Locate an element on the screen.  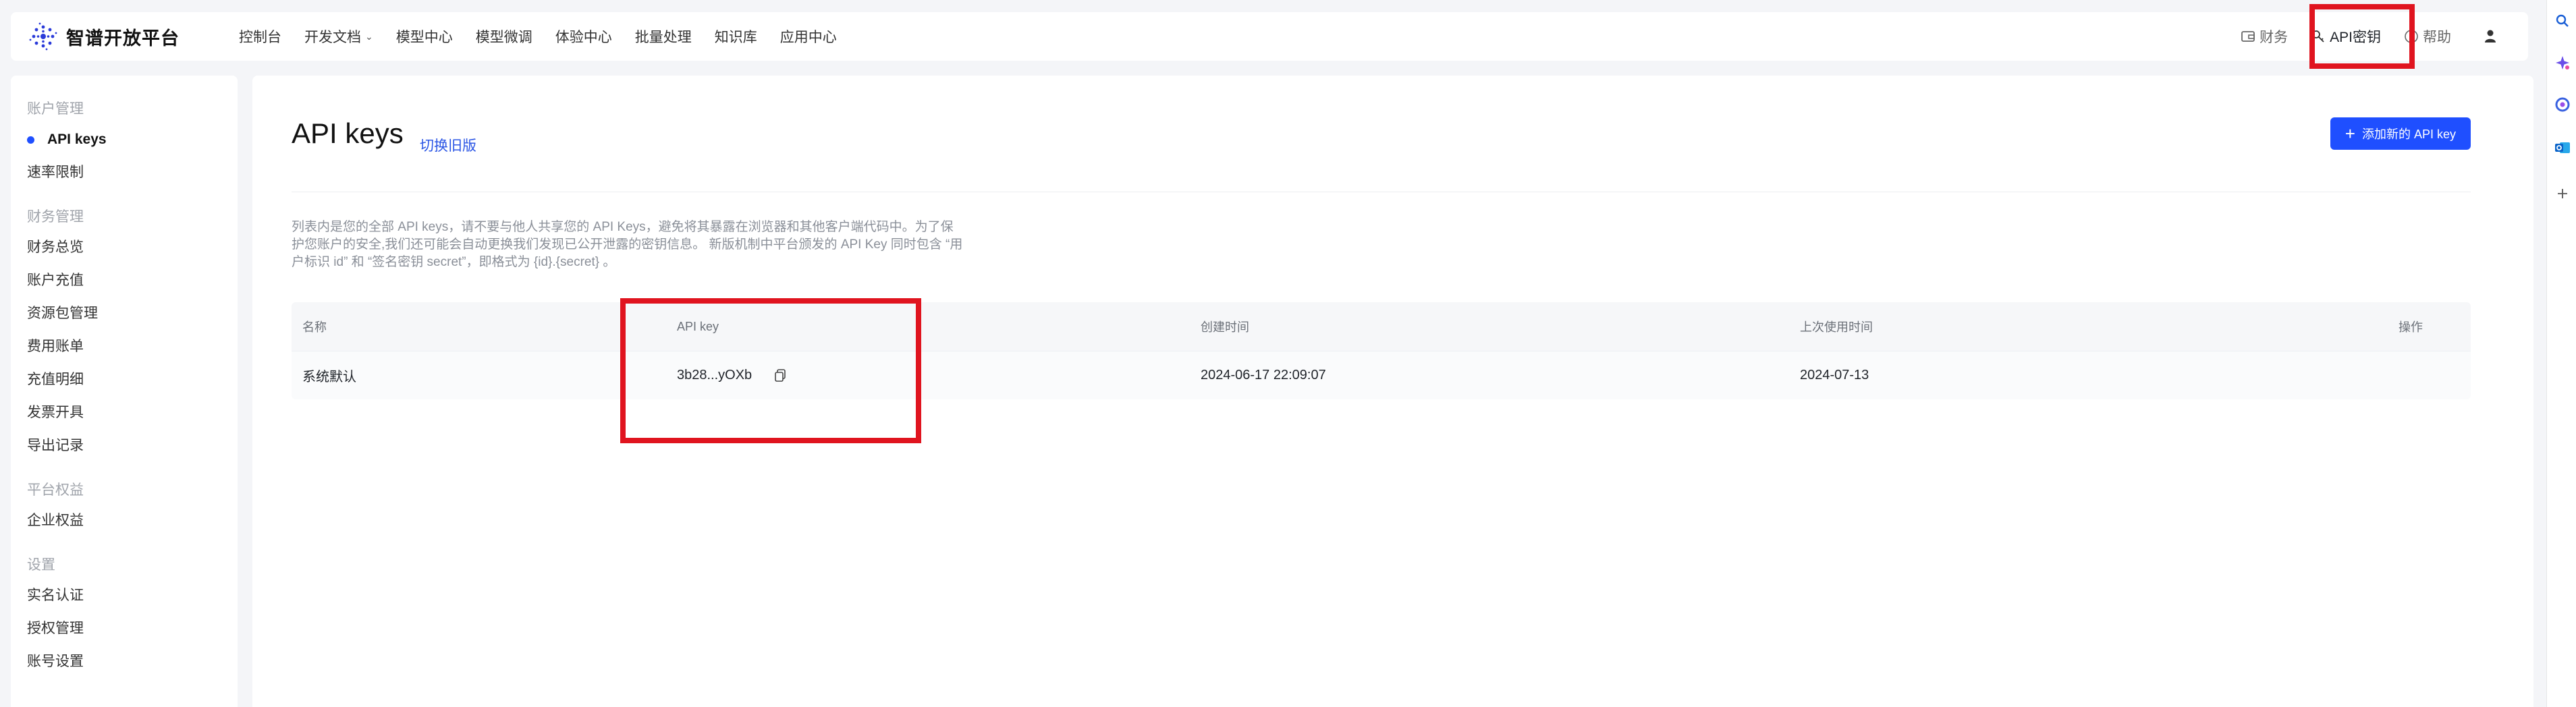
sidebar-item-recharge-details: 充值明细 is located at coordinates (125, 379).